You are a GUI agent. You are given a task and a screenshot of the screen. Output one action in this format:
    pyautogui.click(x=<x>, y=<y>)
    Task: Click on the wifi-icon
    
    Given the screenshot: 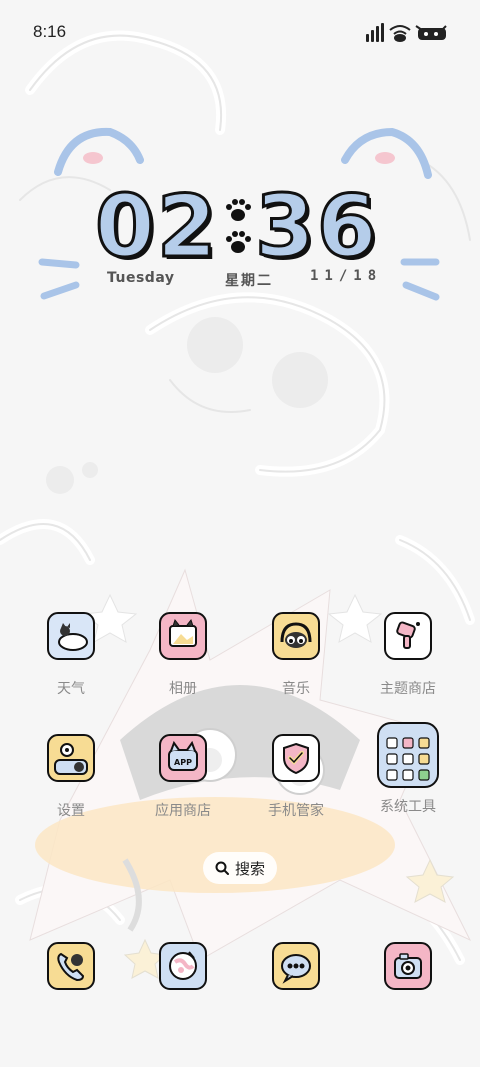 What is the action you would take?
    pyautogui.click(x=400, y=33)
    